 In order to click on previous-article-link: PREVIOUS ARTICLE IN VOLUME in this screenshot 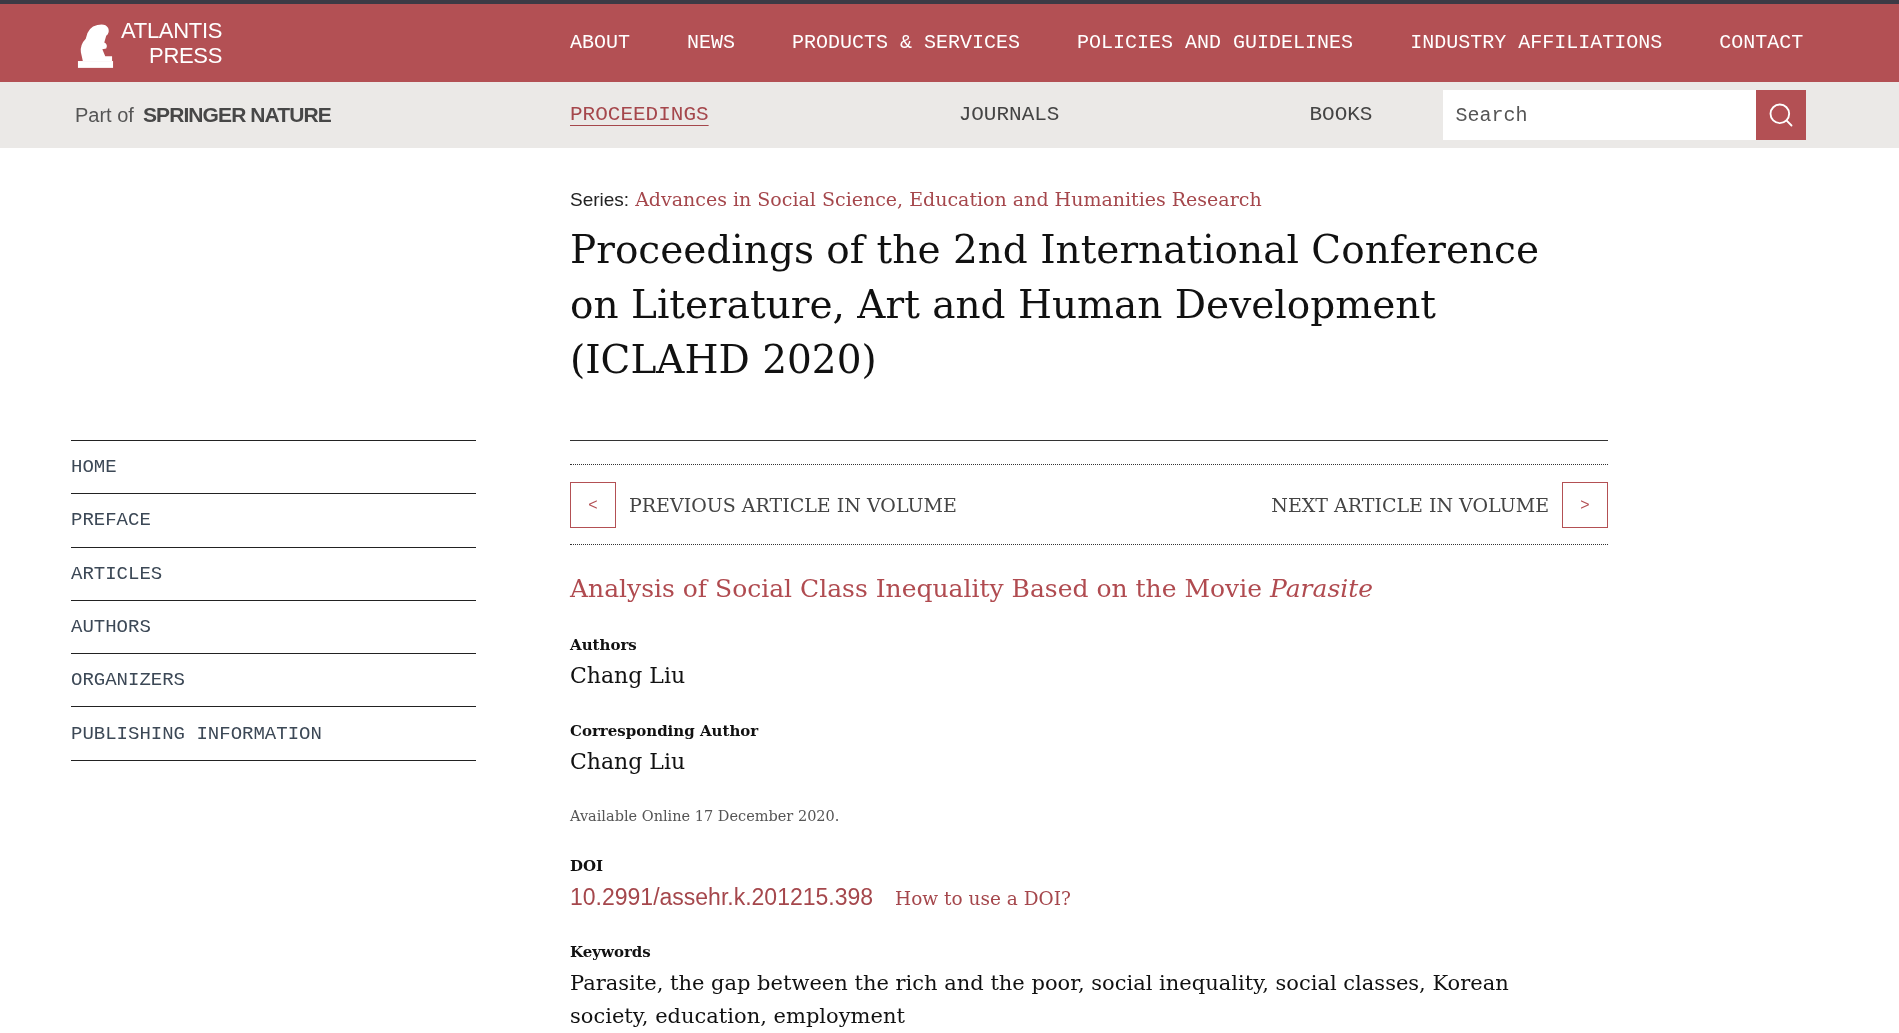, I will do `click(793, 505)`.